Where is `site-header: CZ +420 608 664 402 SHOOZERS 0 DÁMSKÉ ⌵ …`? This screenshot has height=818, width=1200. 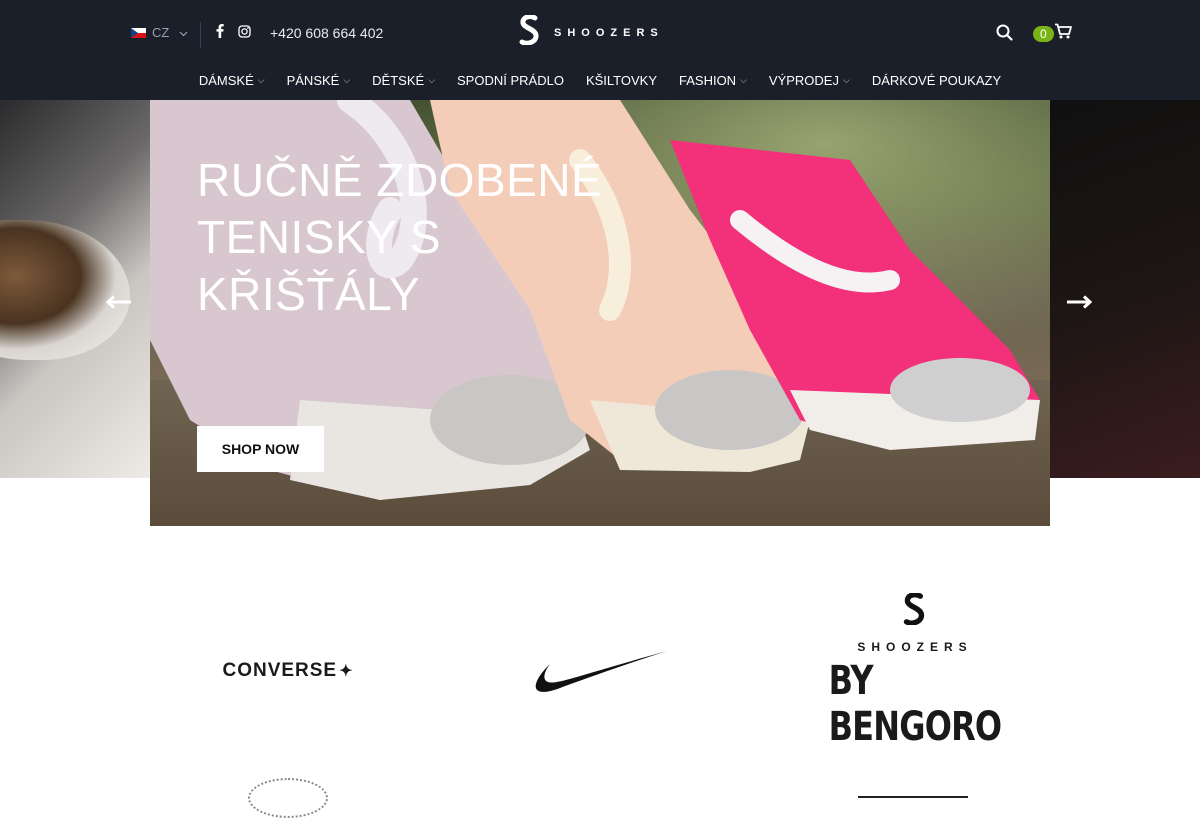 site-header: CZ +420 608 664 402 SHOOZERS 0 DÁMSKÉ ⌵ … is located at coordinates (600, 50).